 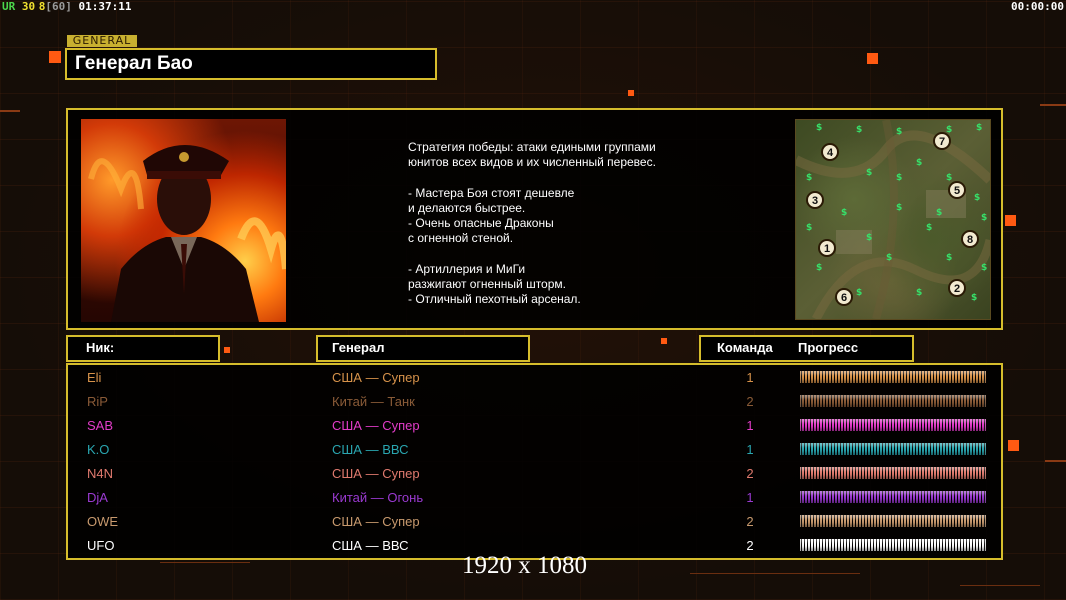 I want to click on player-nick: K.O, so click(x=98, y=449).